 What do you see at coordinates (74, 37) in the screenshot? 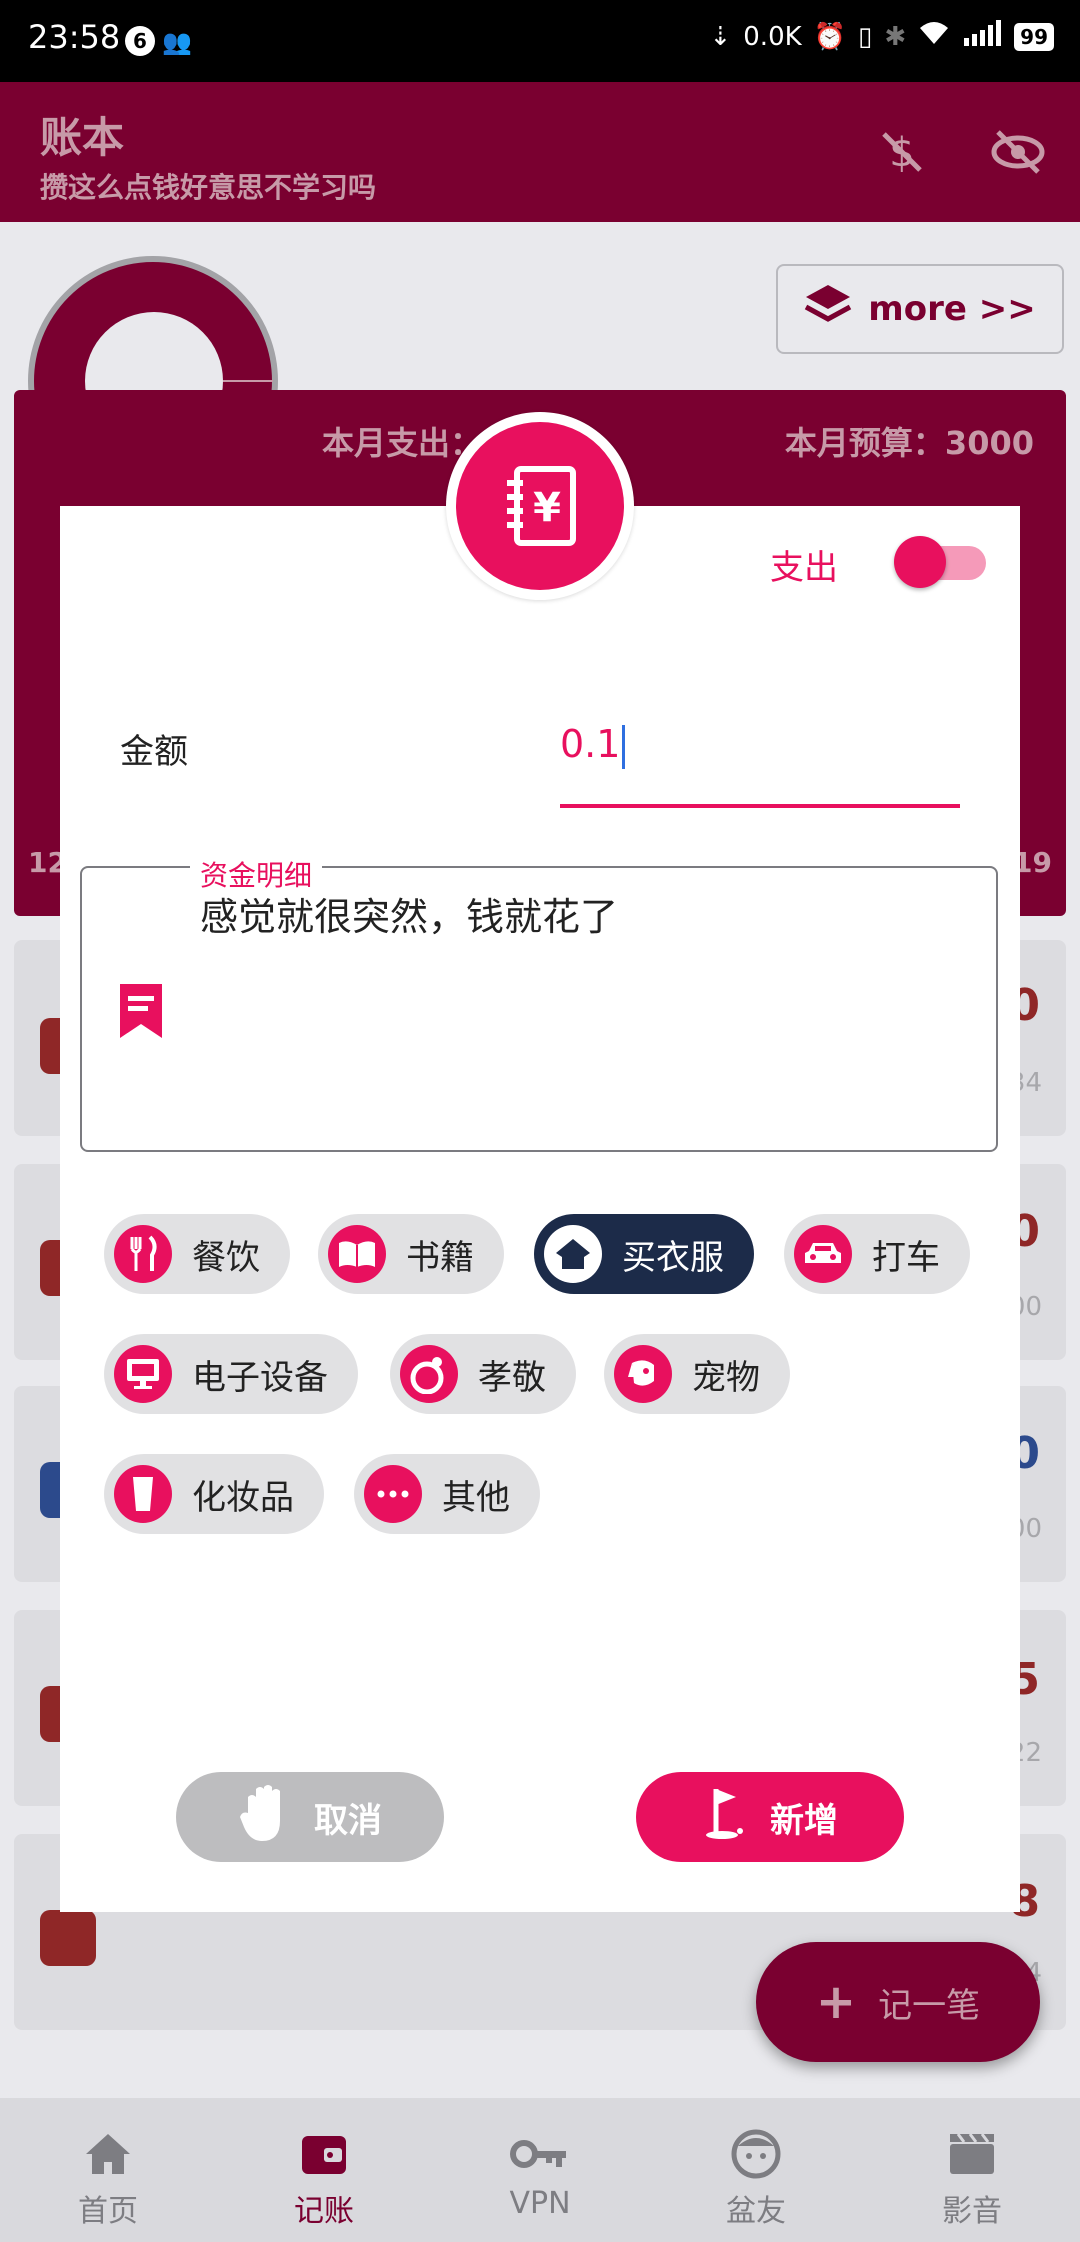
I see `status-time: 23:58` at bounding box center [74, 37].